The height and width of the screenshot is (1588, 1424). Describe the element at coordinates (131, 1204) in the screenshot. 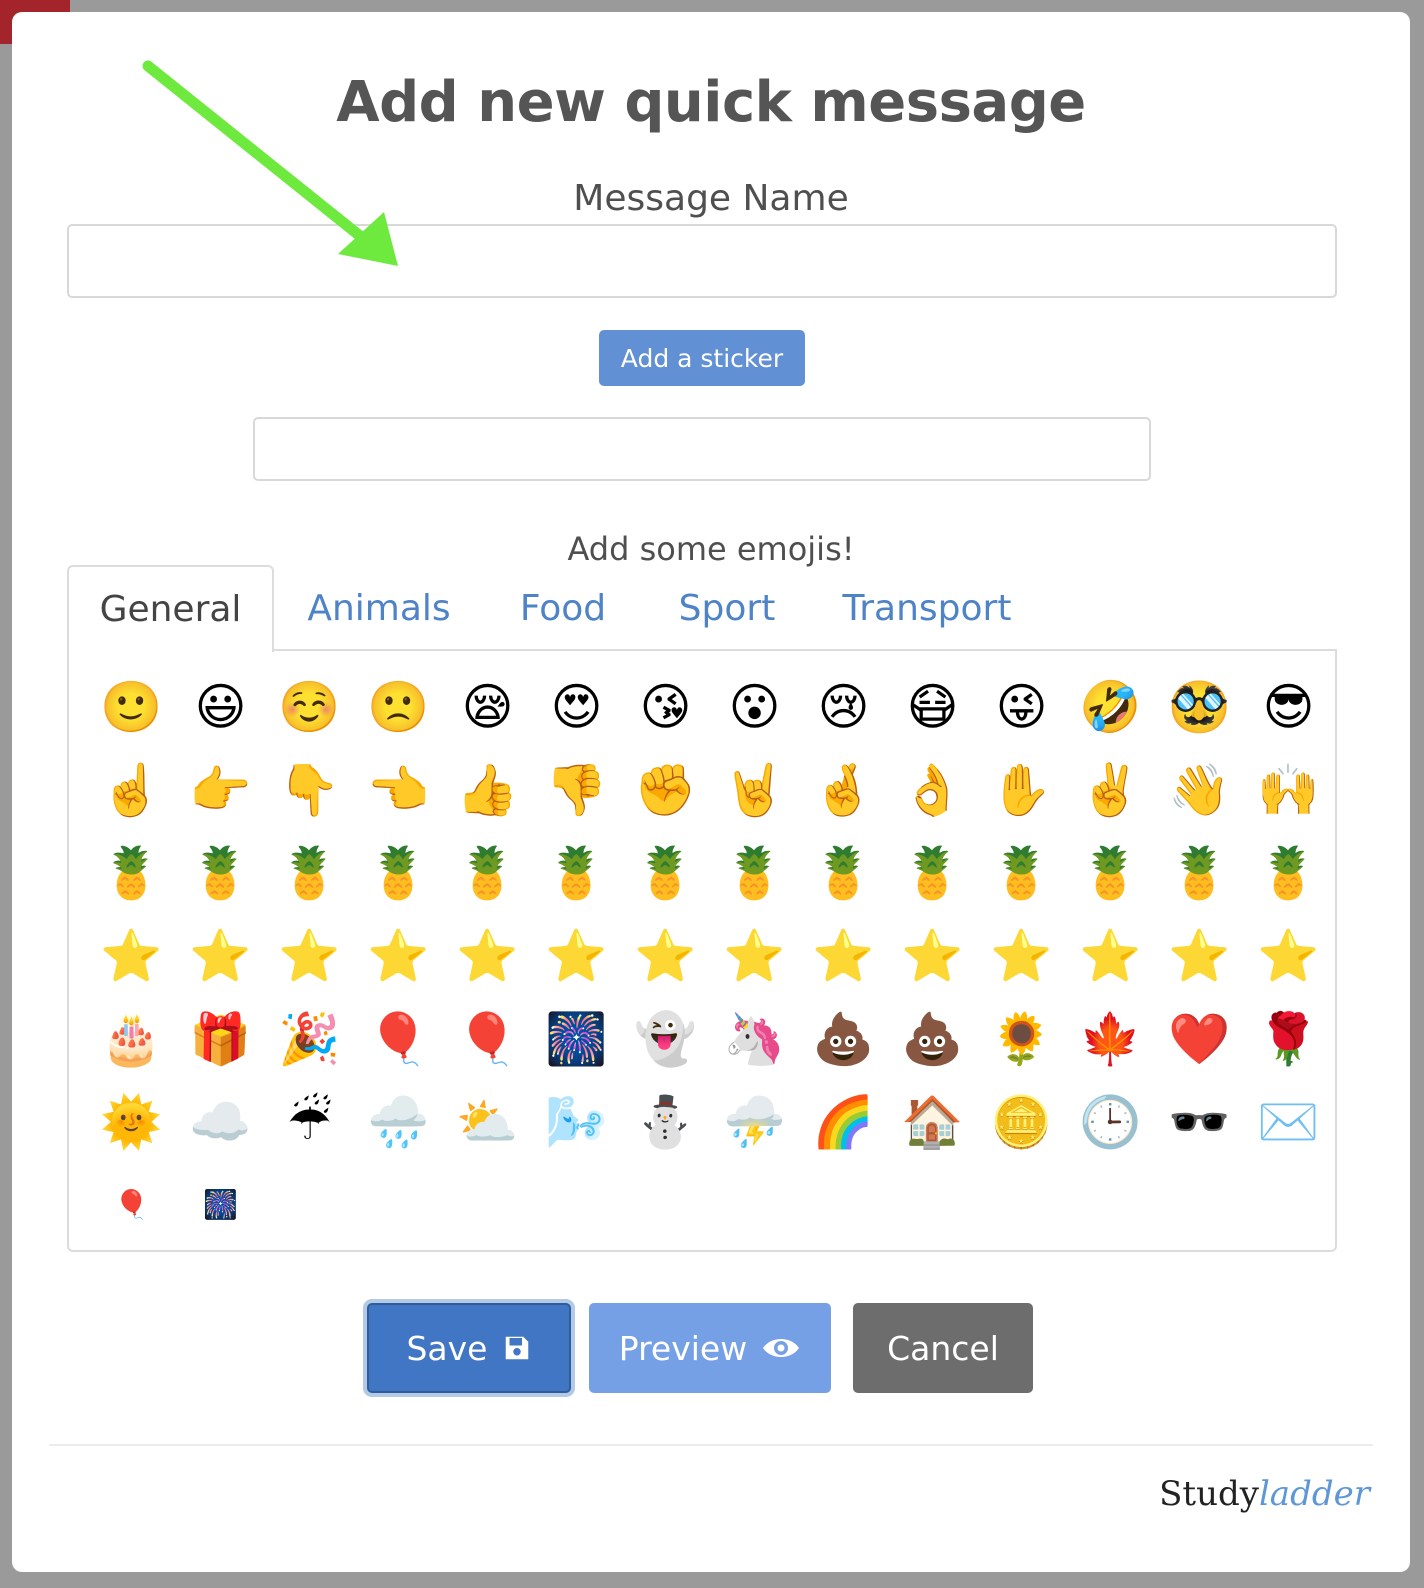

I see `emoji-item-small: 🎈` at that location.